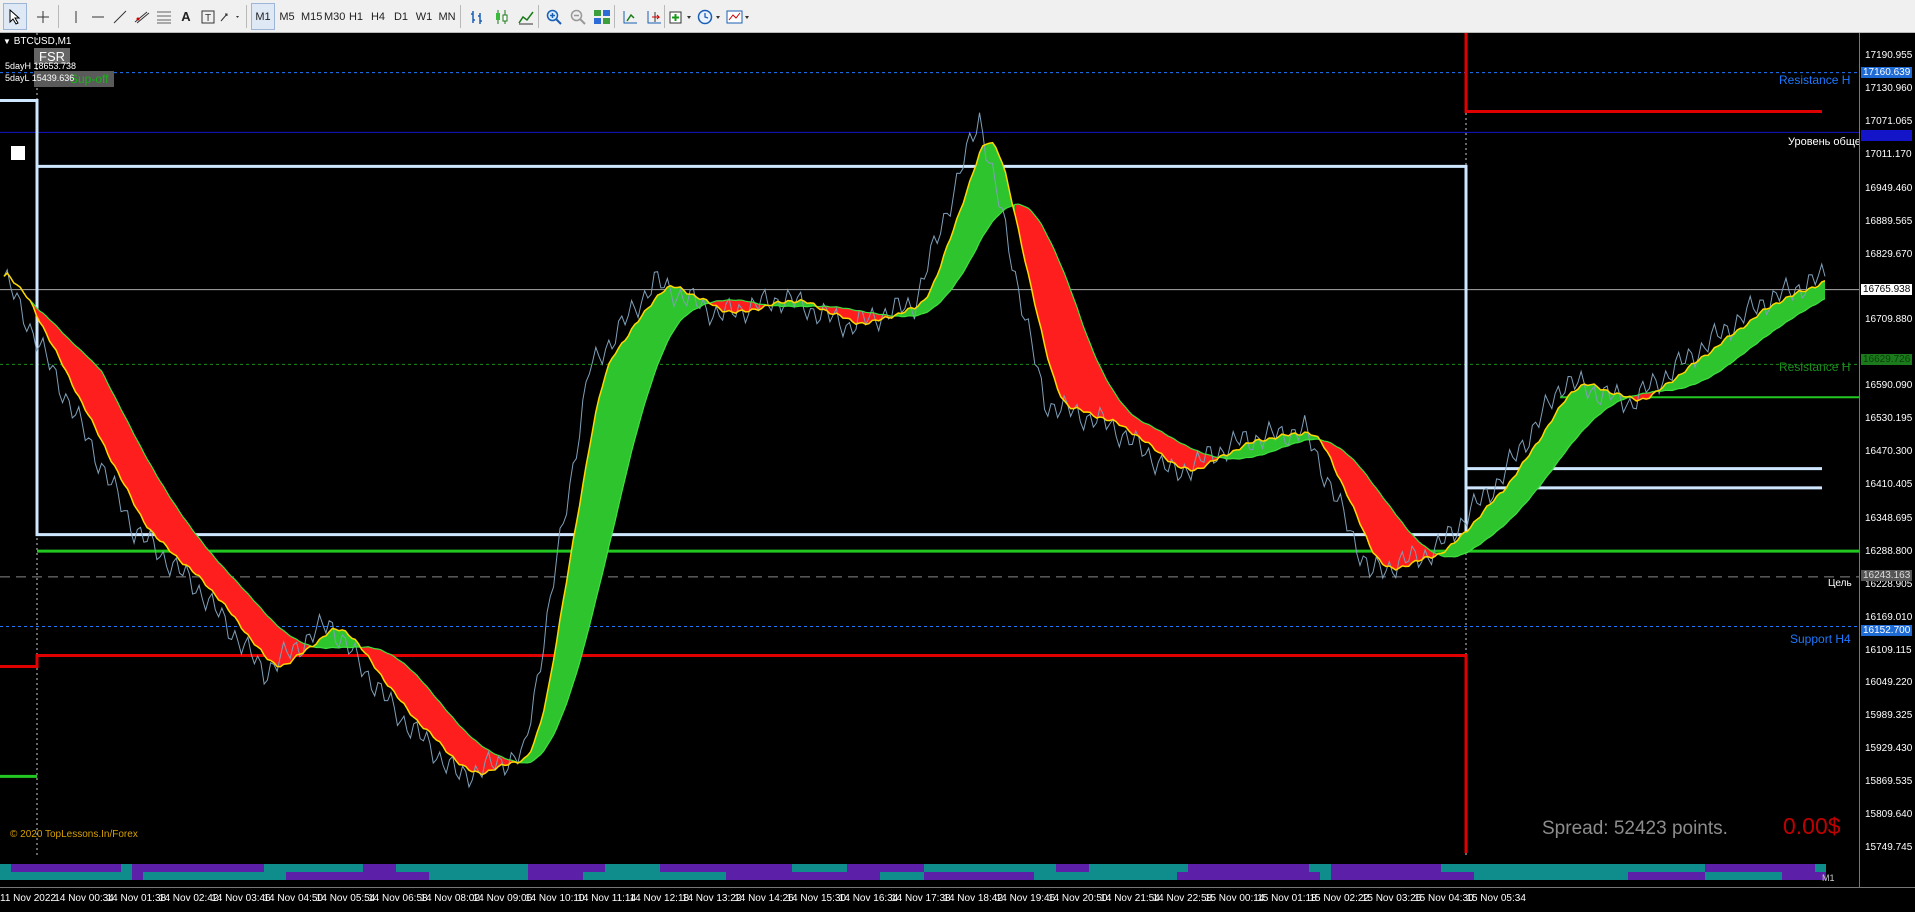  I want to click on vertical-line-icon, so click(76, 16).